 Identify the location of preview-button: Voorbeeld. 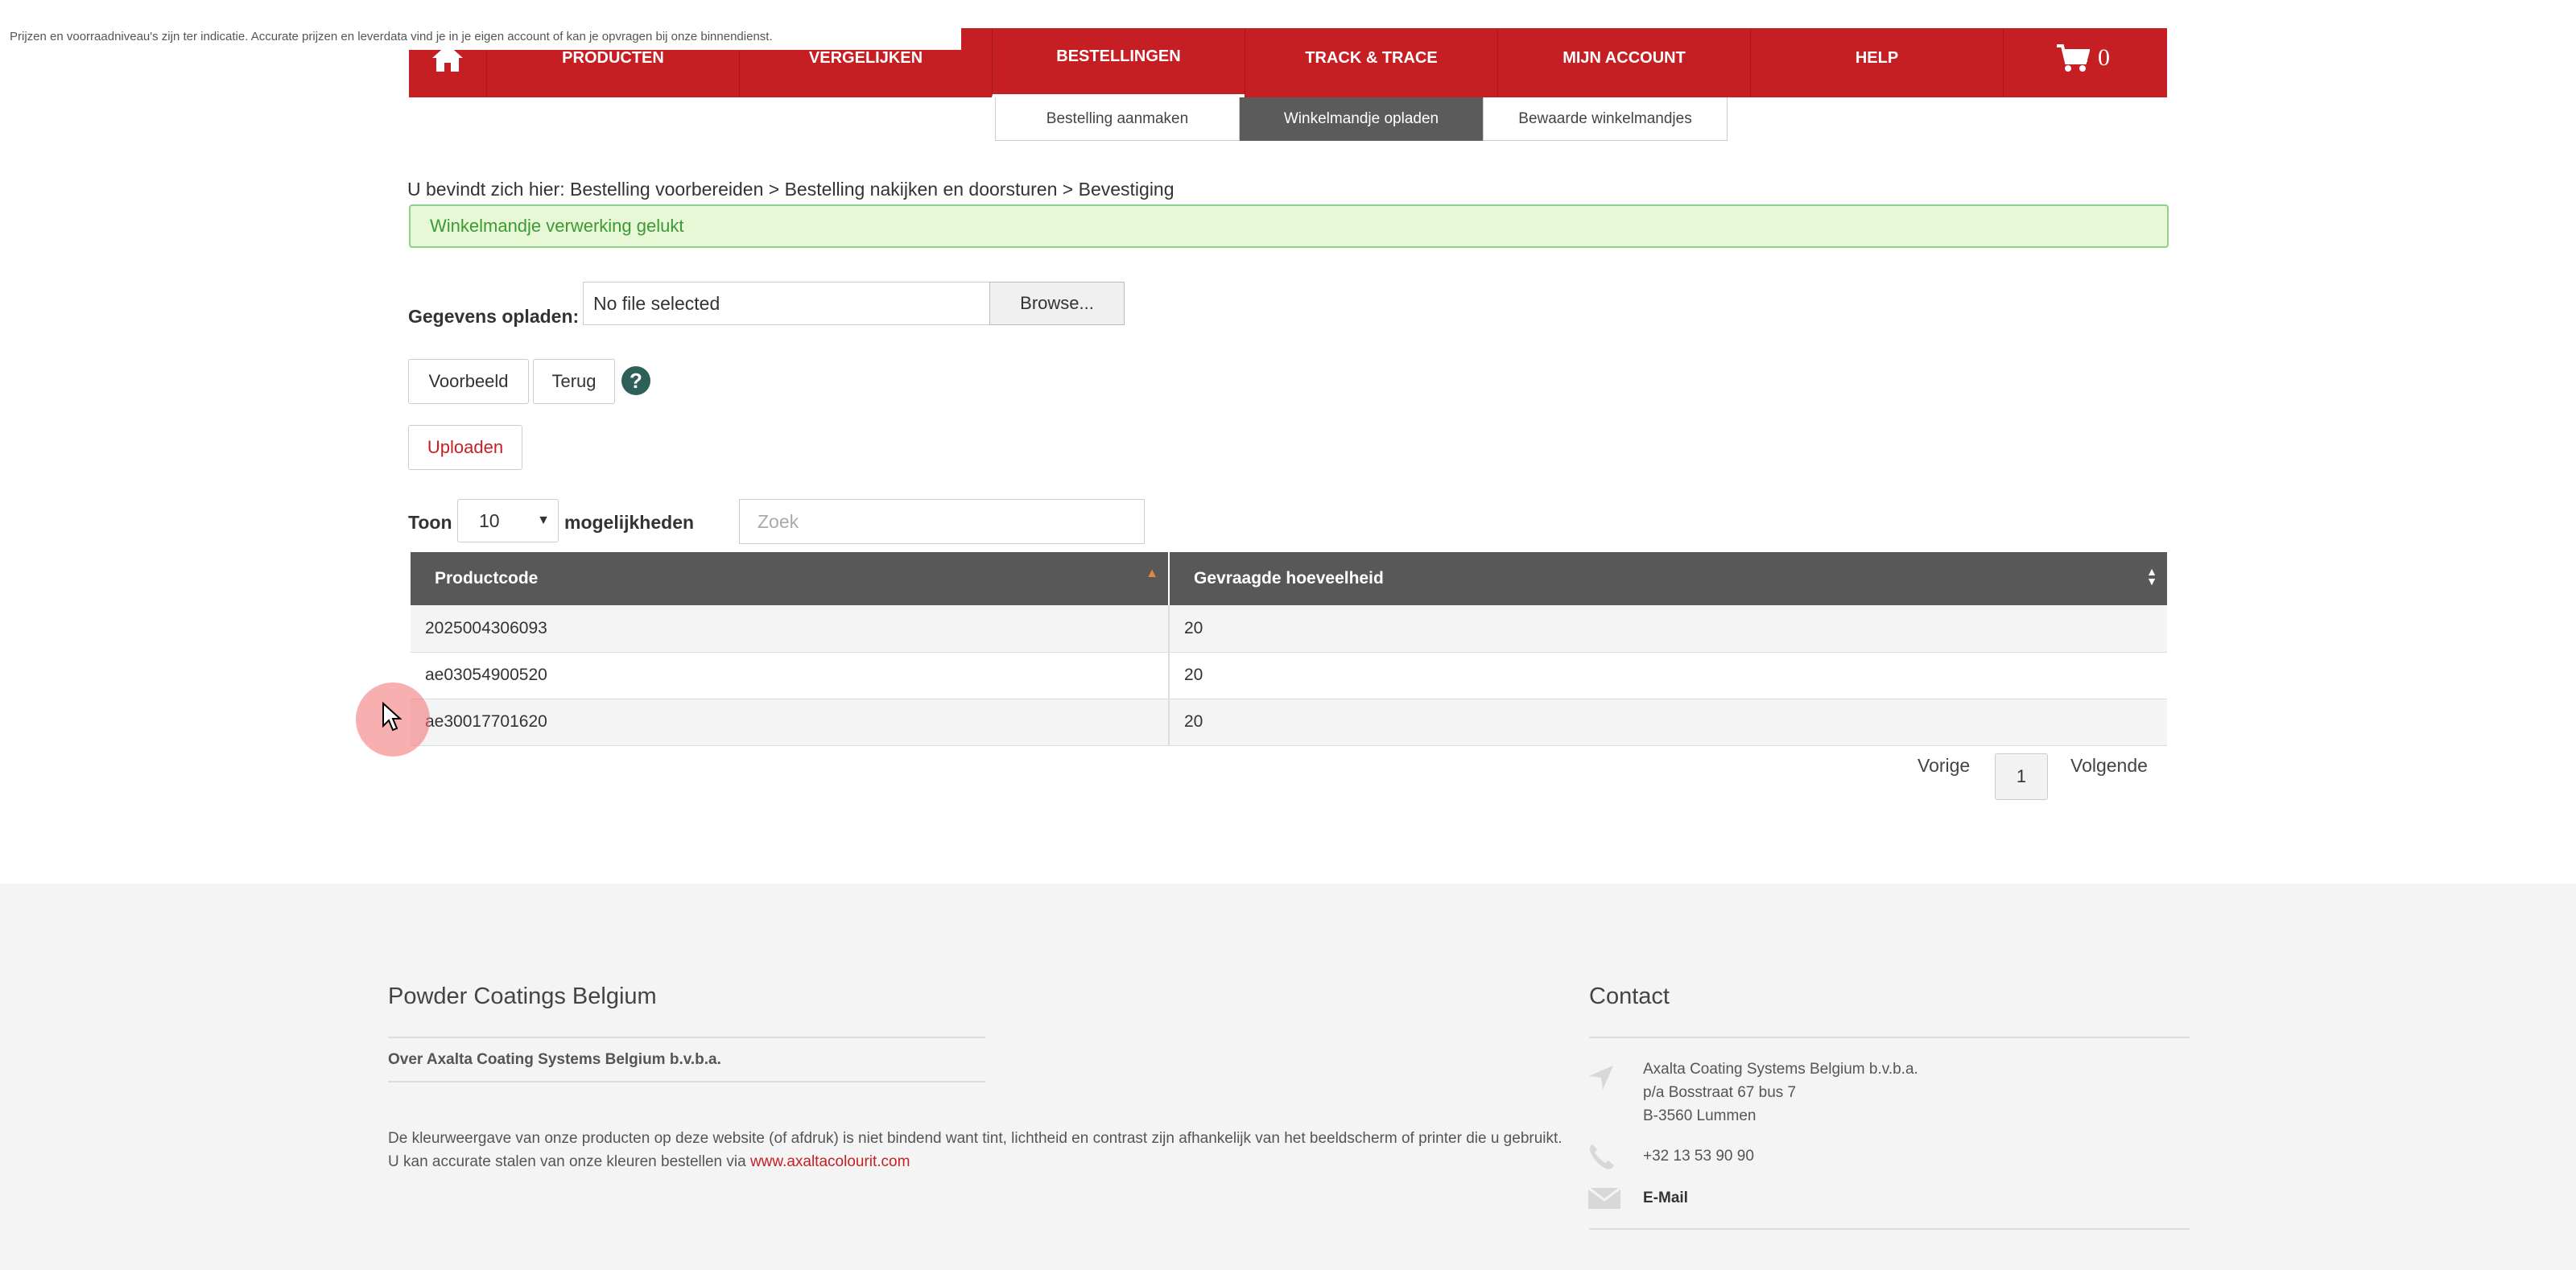
(468, 381).